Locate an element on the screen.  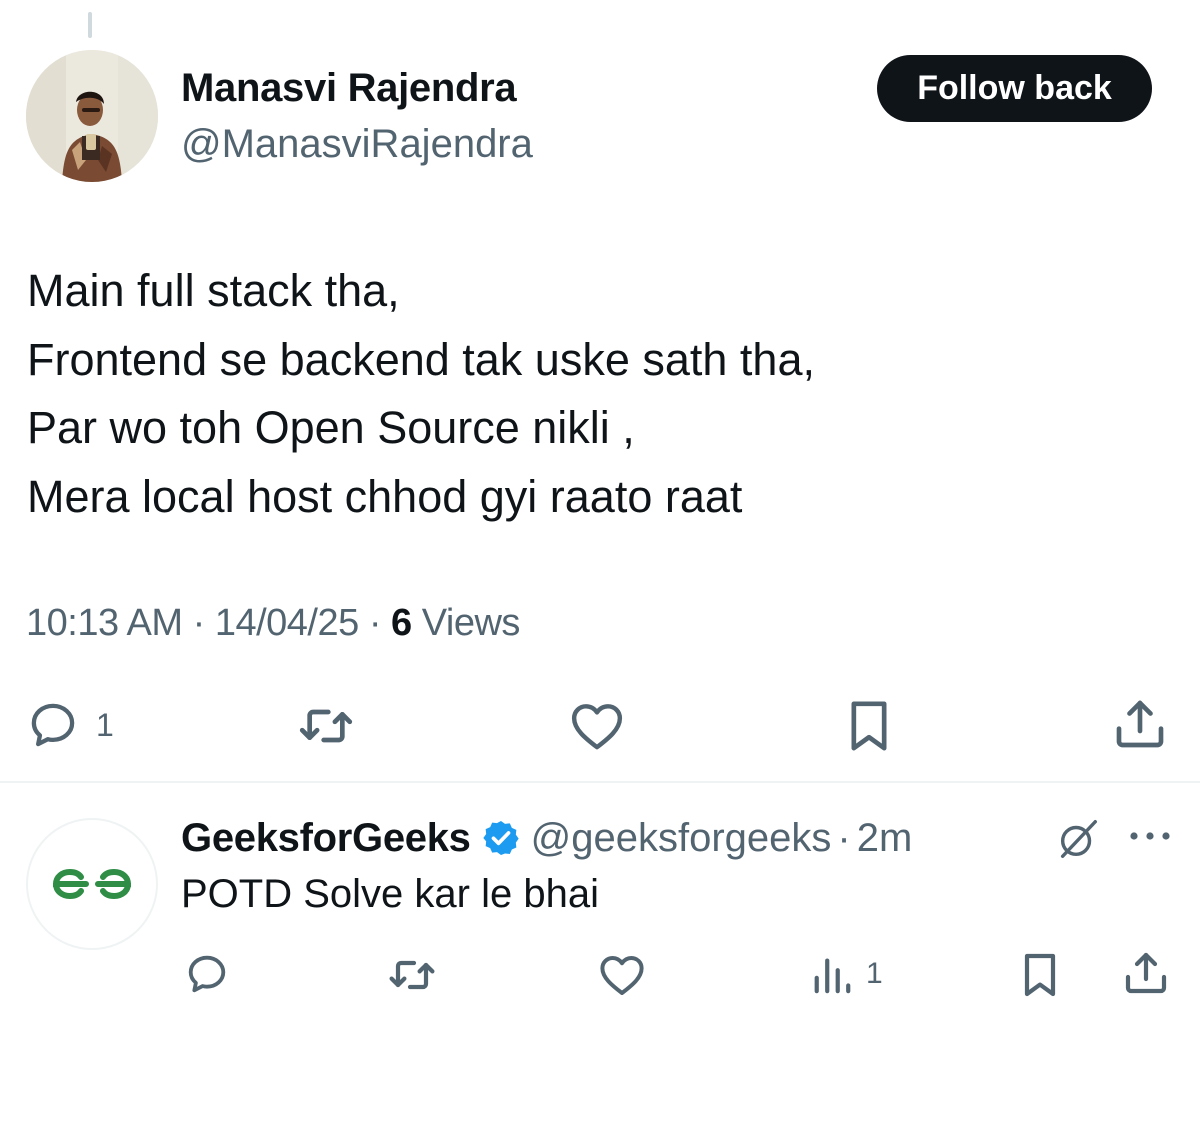
follow-back-button: Follow back is located at coordinates (1014, 88).